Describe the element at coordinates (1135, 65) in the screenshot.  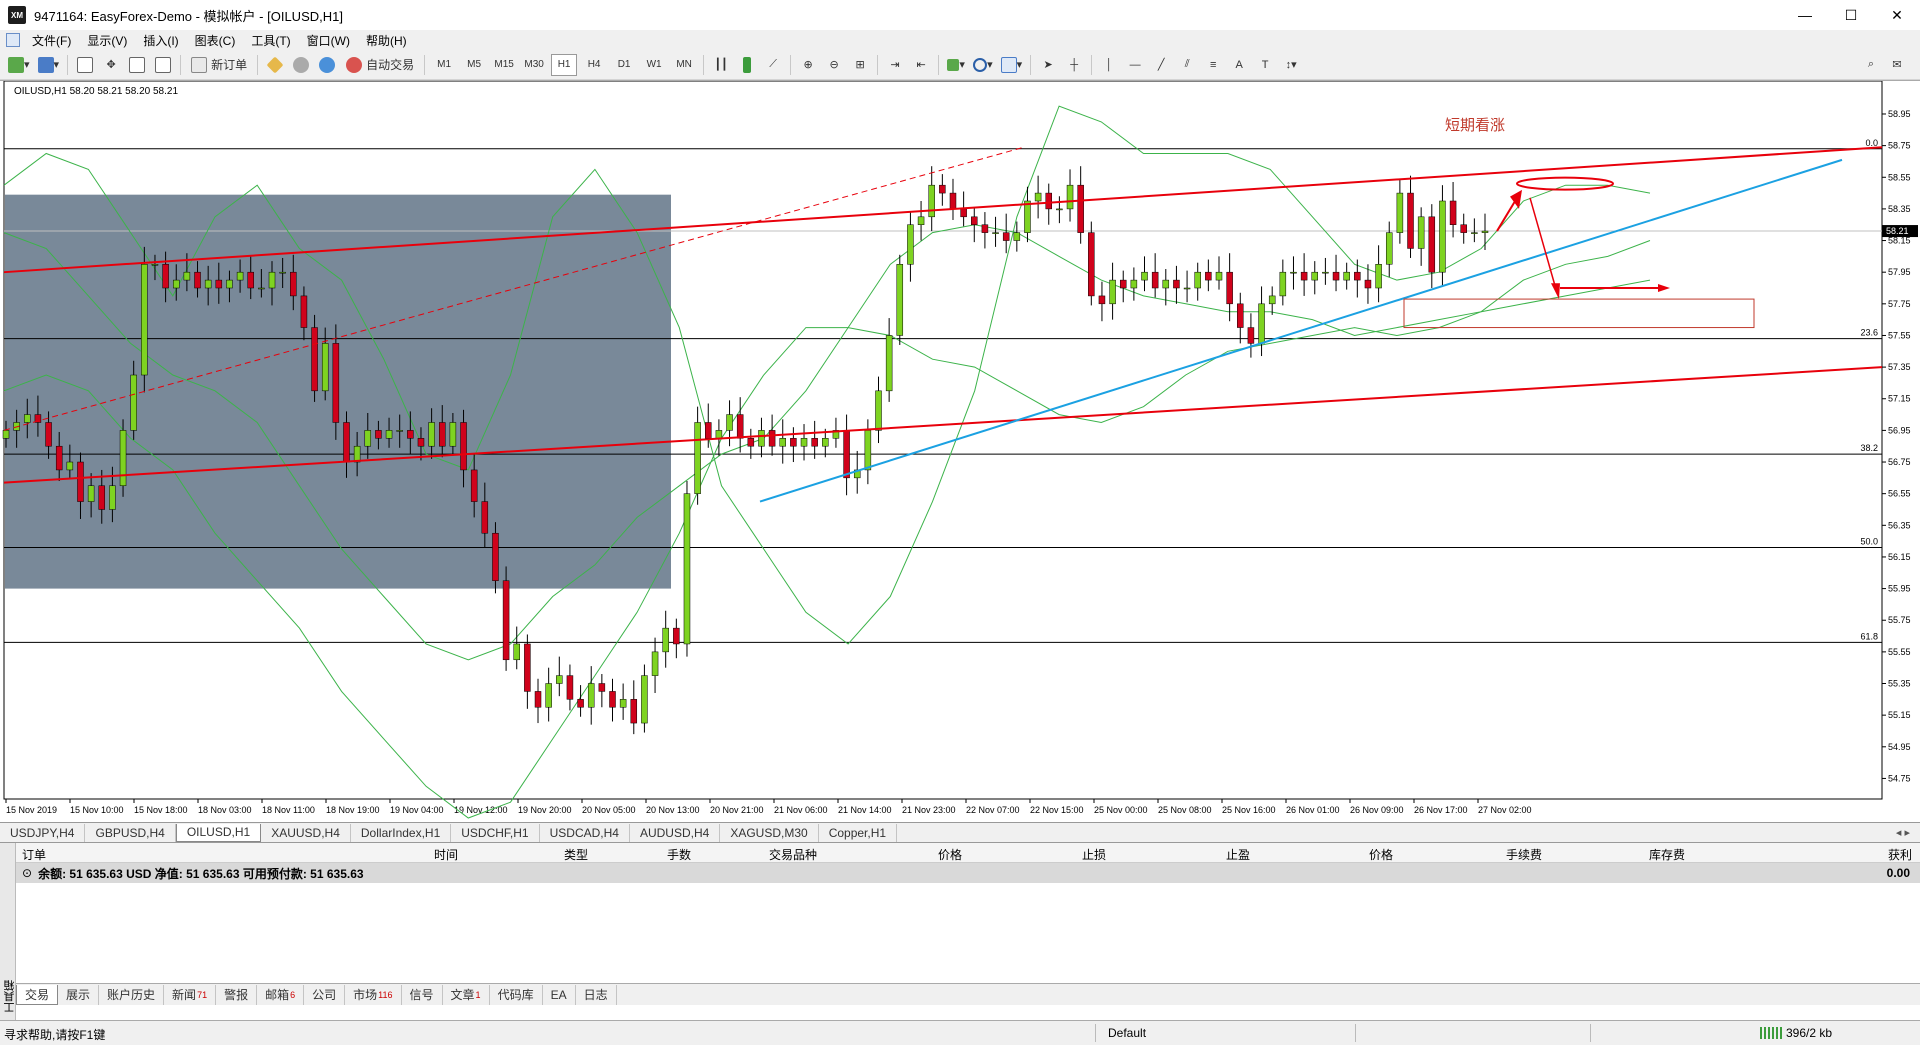
I see `horizontal-line-icon: —` at that location.